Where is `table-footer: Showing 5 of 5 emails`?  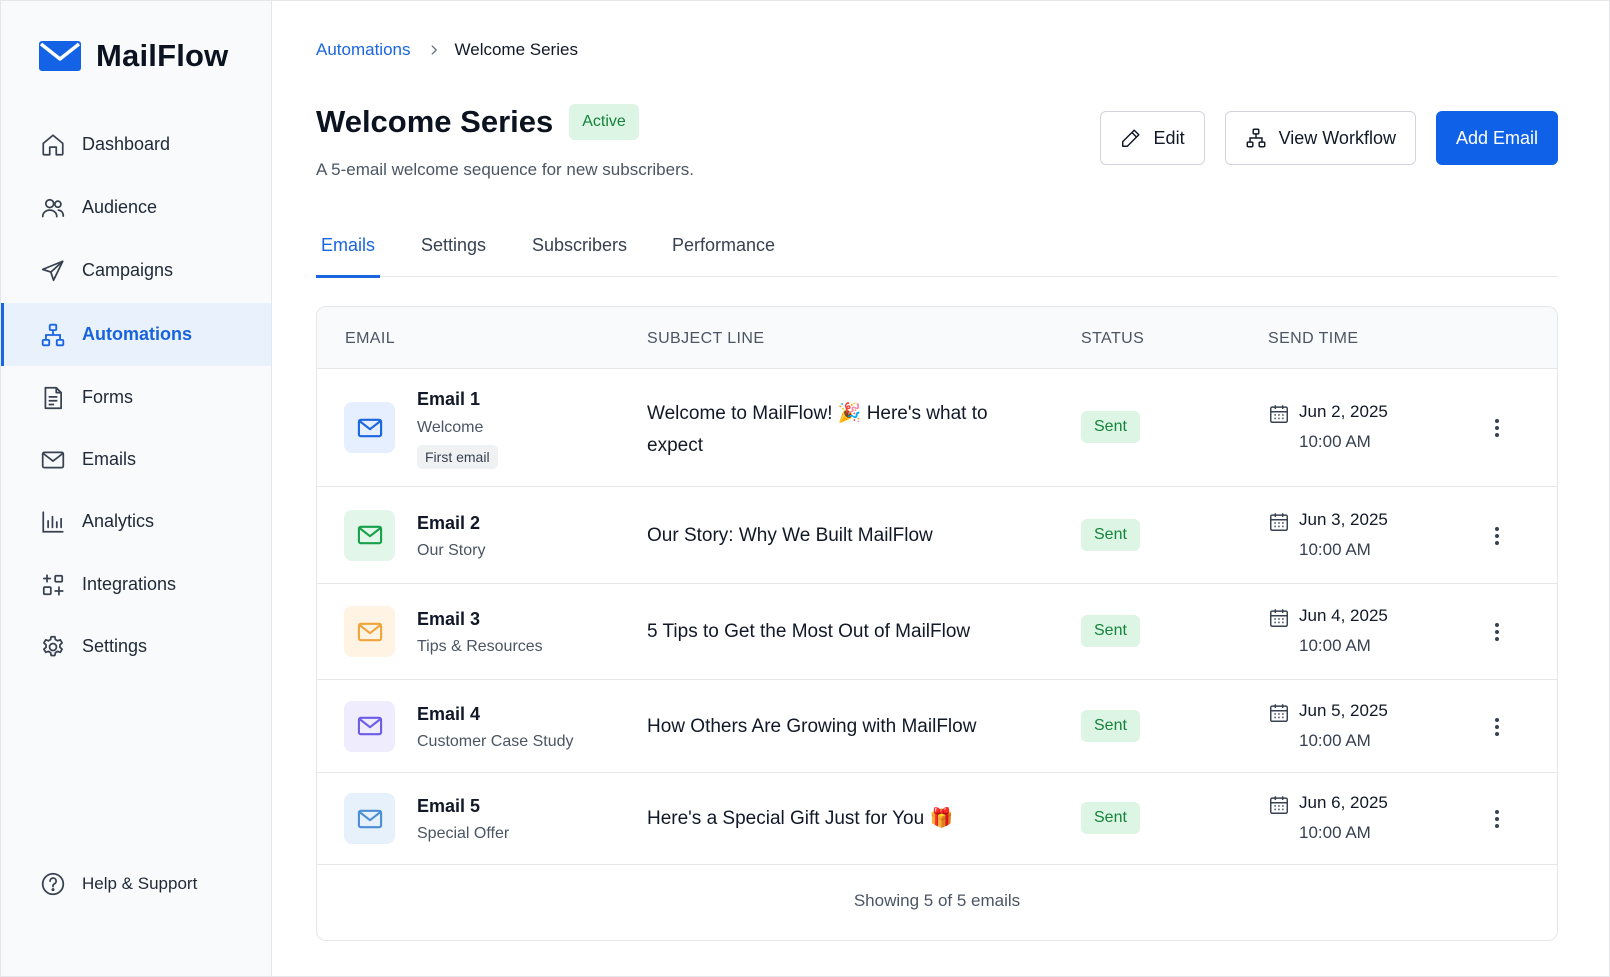
table-footer: Showing 5 of 5 emails is located at coordinates (937, 901).